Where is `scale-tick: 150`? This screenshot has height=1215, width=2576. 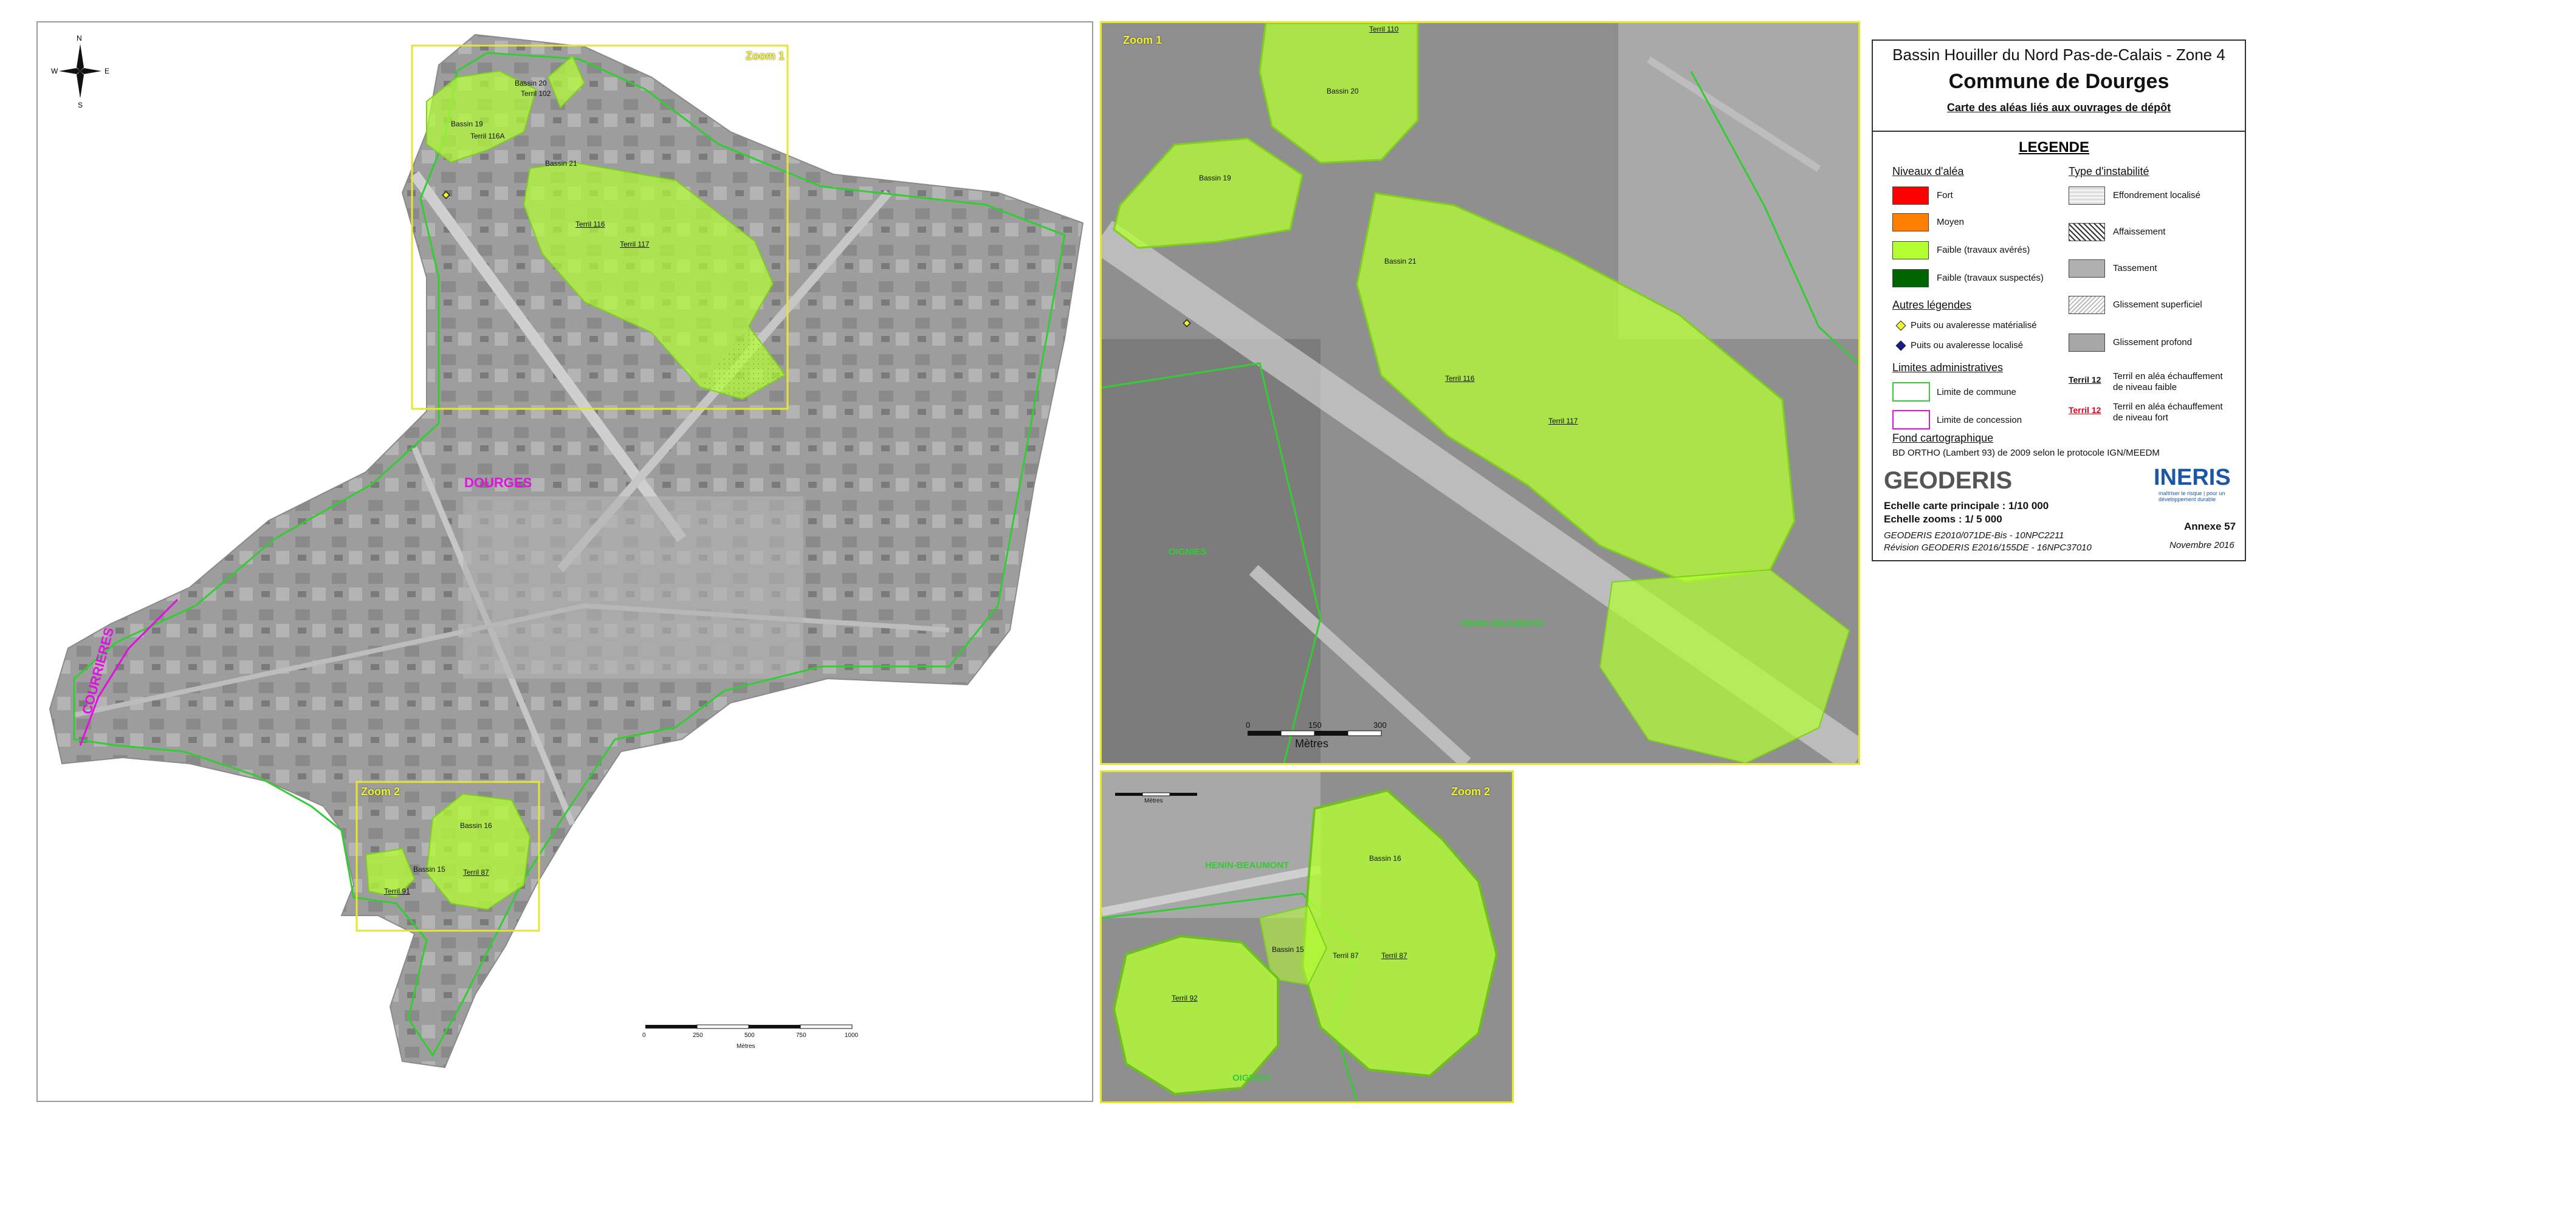 scale-tick: 150 is located at coordinates (1315, 725).